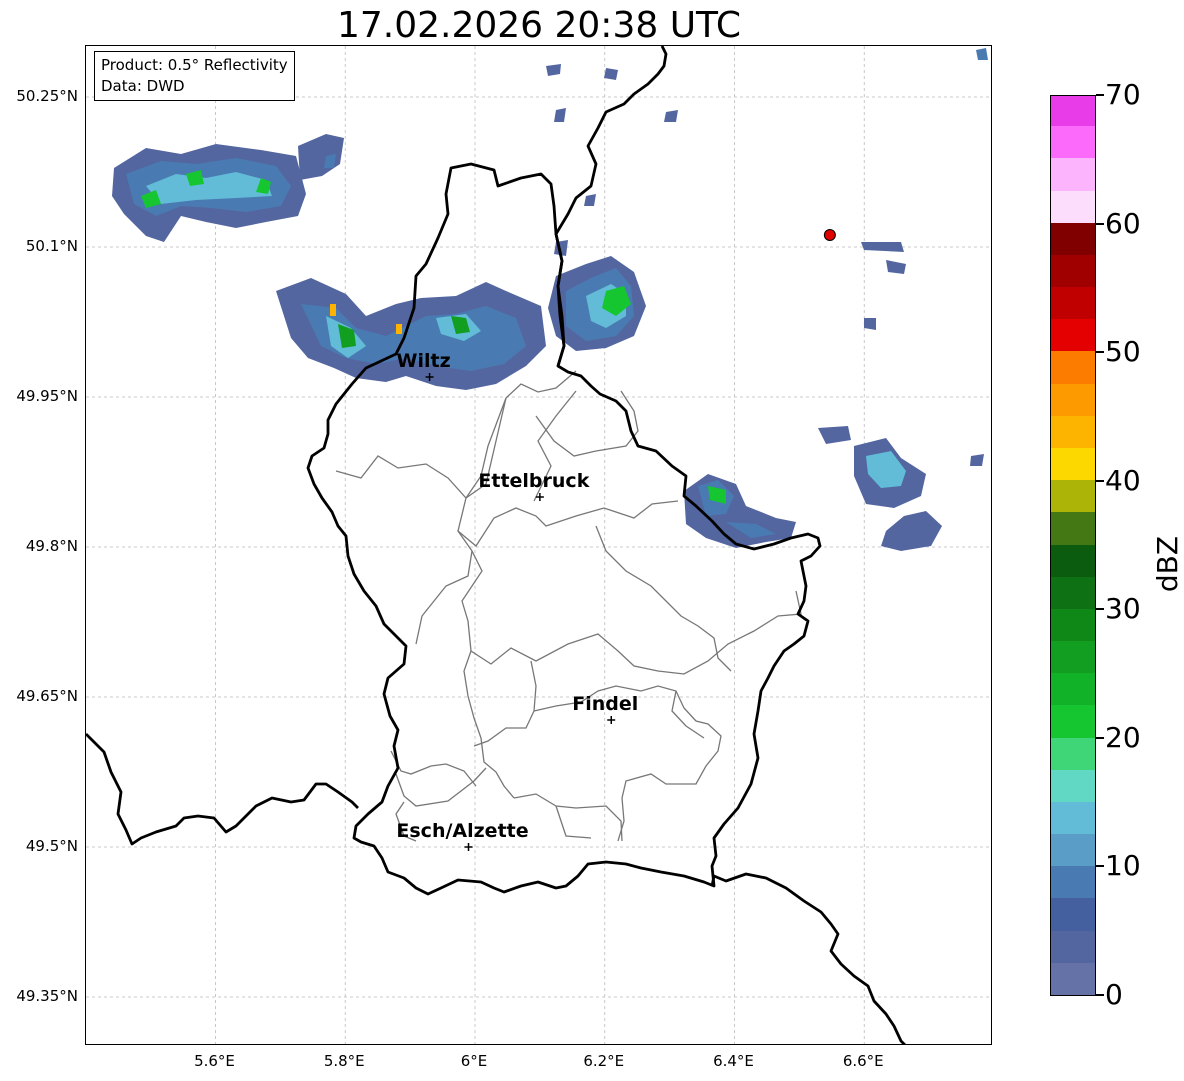 This screenshot has width=1184, height=1081. What do you see at coordinates (47, 996) in the screenshot?
I see `lat-tick-label: 49.35°N` at bounding box center [47, 996].